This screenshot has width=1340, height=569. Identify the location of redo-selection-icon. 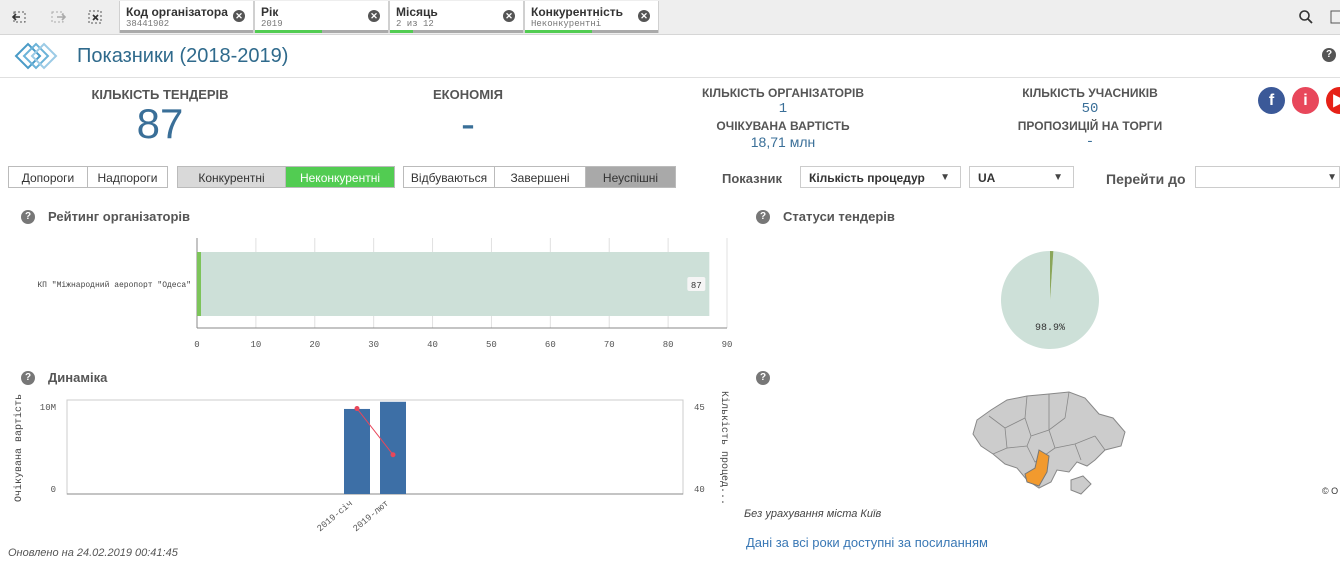
(58, 17).